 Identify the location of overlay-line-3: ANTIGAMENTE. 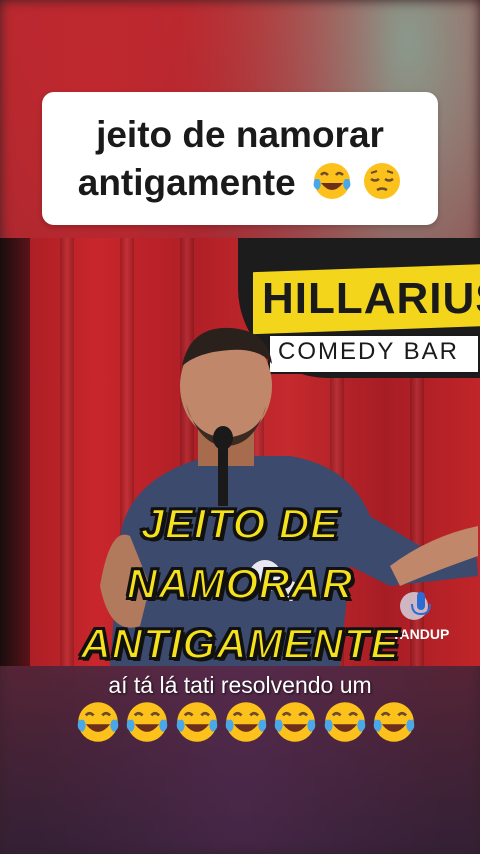
(240, 642).